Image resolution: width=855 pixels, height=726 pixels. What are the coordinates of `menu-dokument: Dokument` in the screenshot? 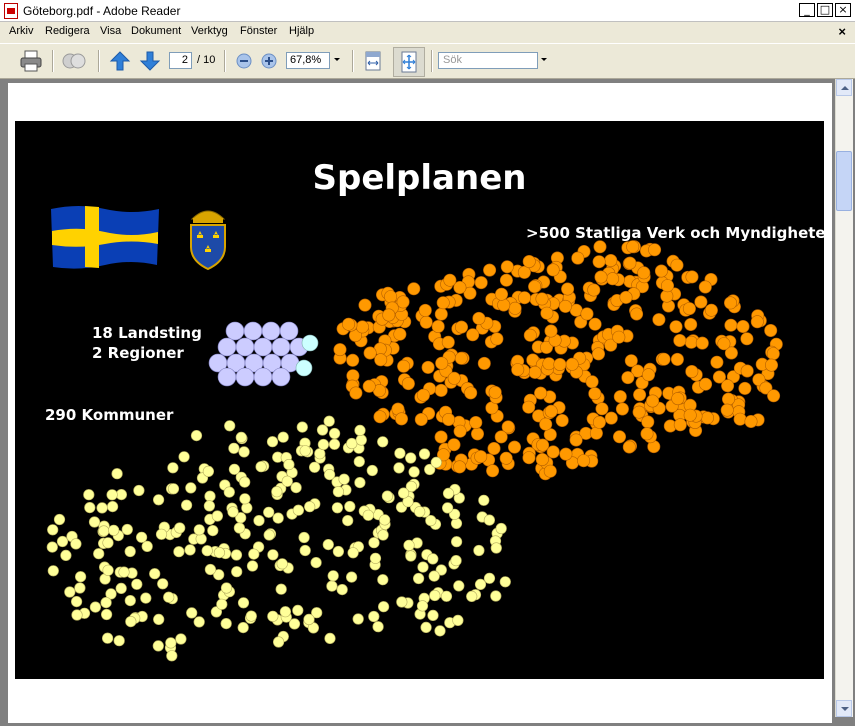 It's located at (156, 31).